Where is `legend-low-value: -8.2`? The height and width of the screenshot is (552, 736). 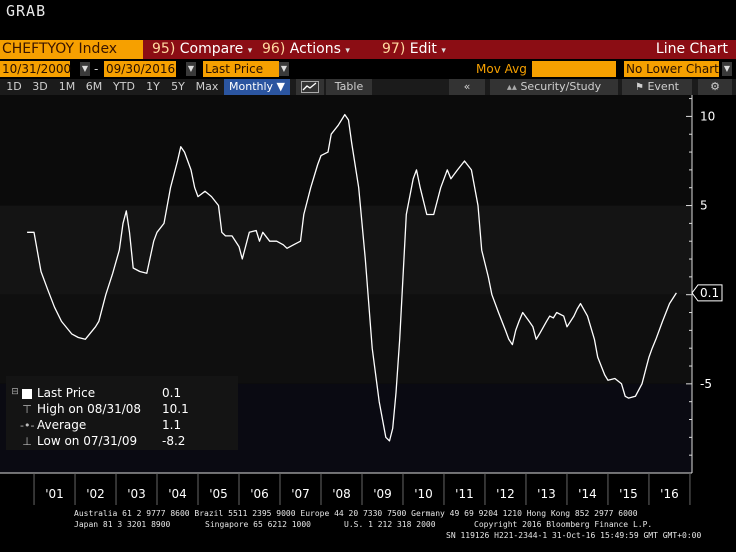 legend-low-value: -8.2 is located at coordinates (174, 441).